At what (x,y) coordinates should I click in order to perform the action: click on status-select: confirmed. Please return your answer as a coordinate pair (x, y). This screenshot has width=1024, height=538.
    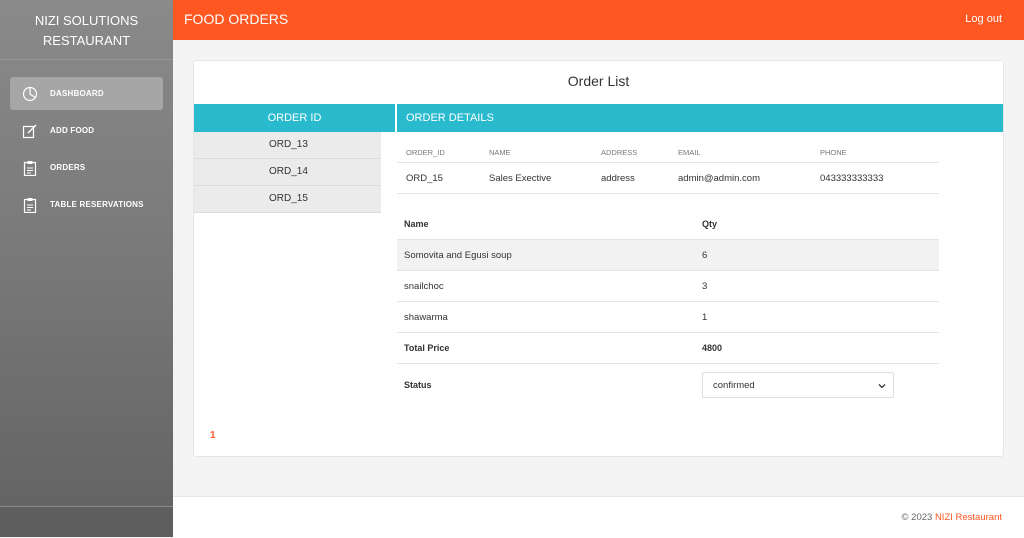
    Looking at the image, I should click on (798, 385).